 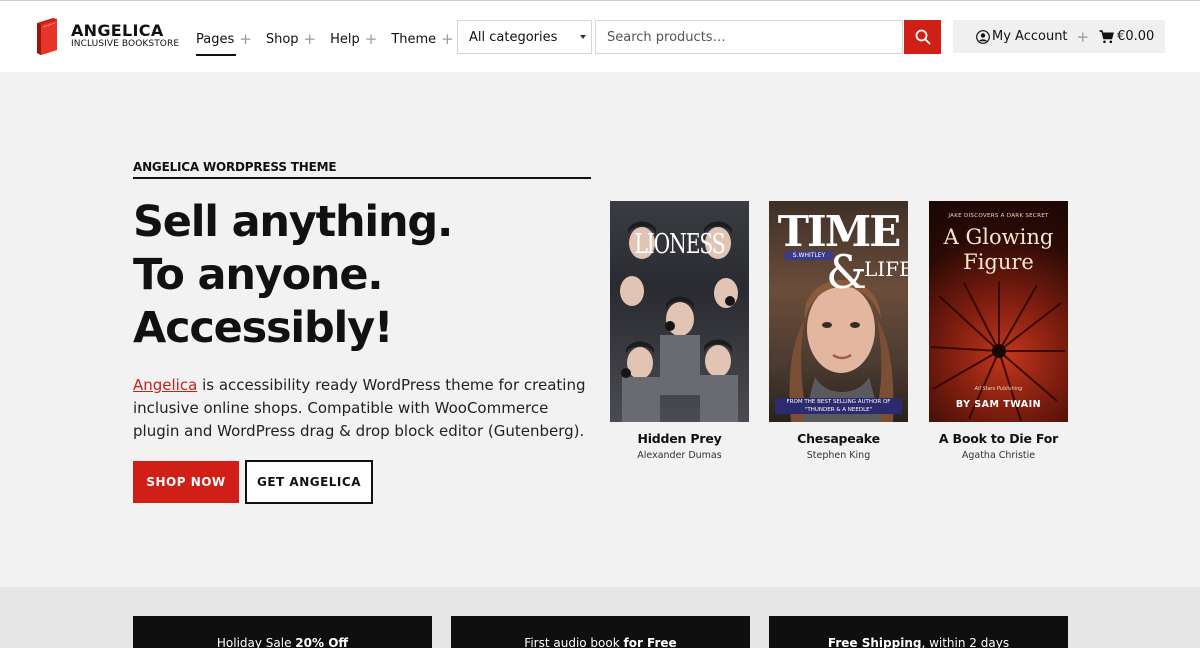 I want to click on hero-headline: Sell anything. To anyone. Accessibly!, so click(x=293, y=275).